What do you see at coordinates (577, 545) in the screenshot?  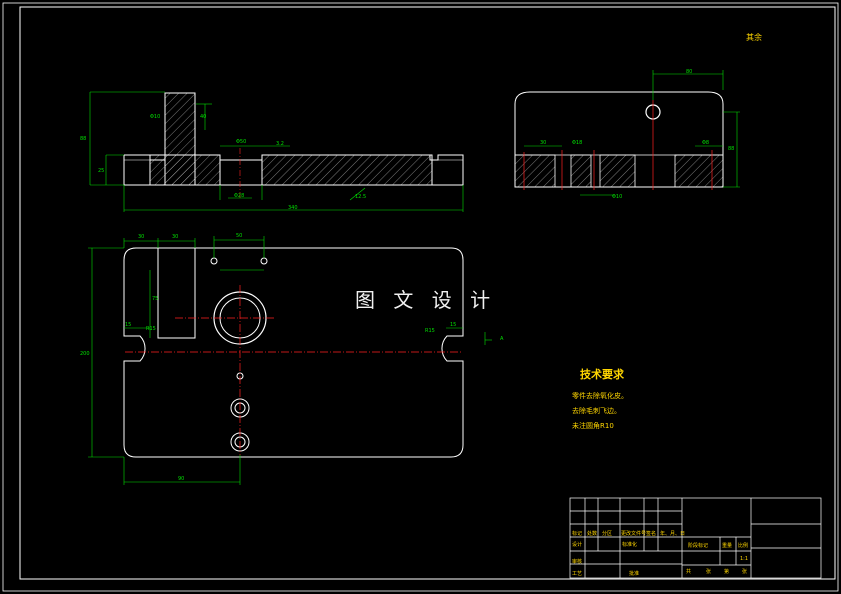 I see `tb-label: 设计` at bounding box center [577, 545].